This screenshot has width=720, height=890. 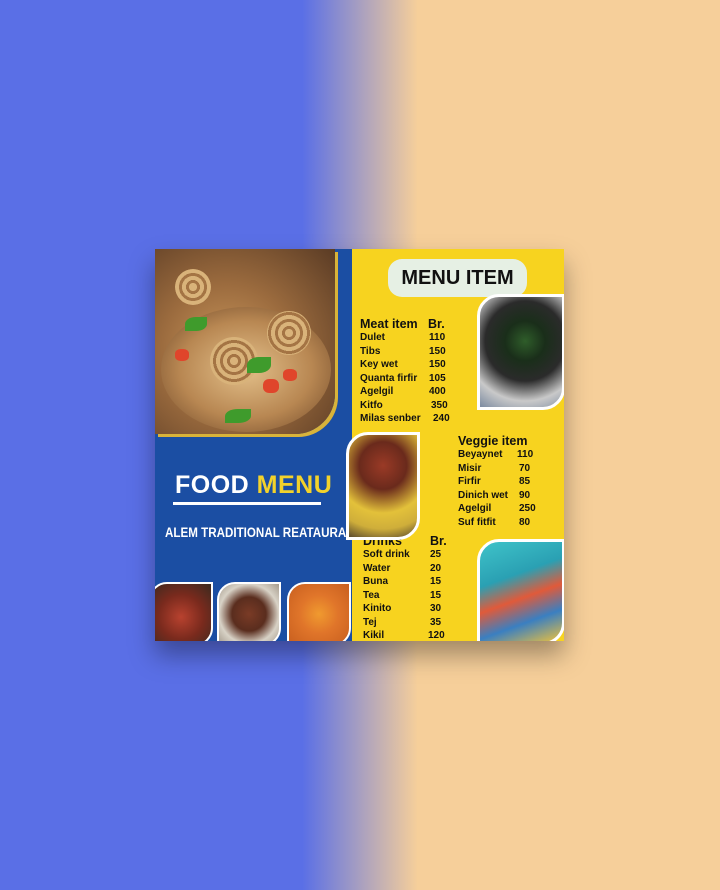 What do you see at coordinates (253, 485) in the screenshot?
I see `food-menu-title: FOOD MENU` at bounding box center [253, 485].